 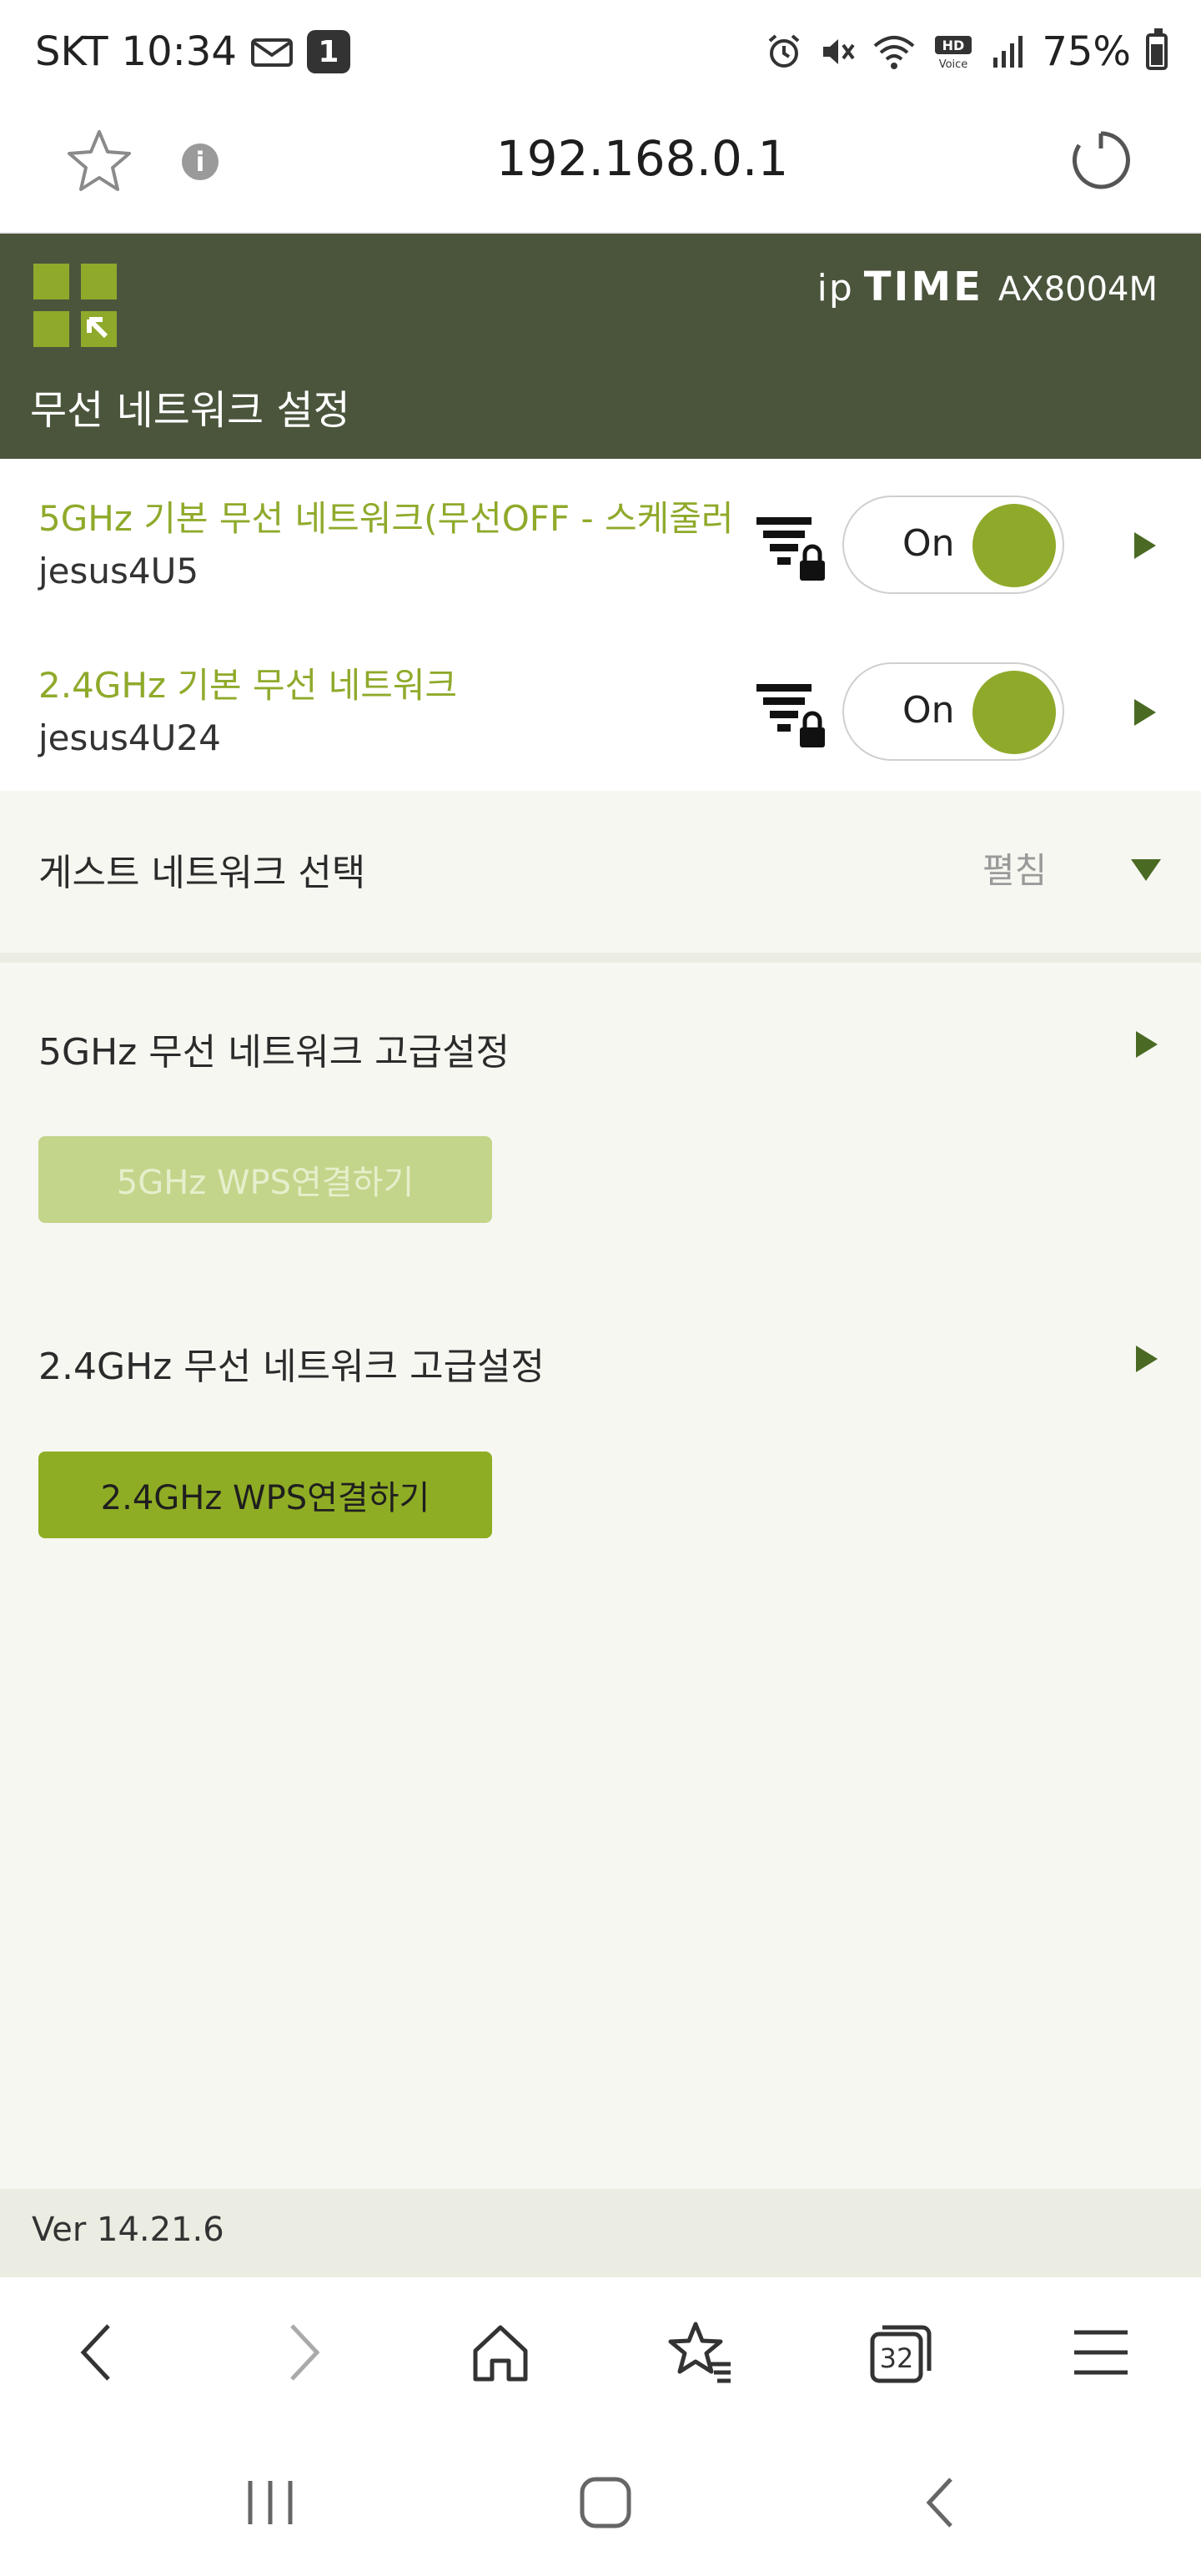 What do you see at coordinates (897, 2358) in the screenshot?
I see `tabs-count: 32` at bounding box center [897, 2358].